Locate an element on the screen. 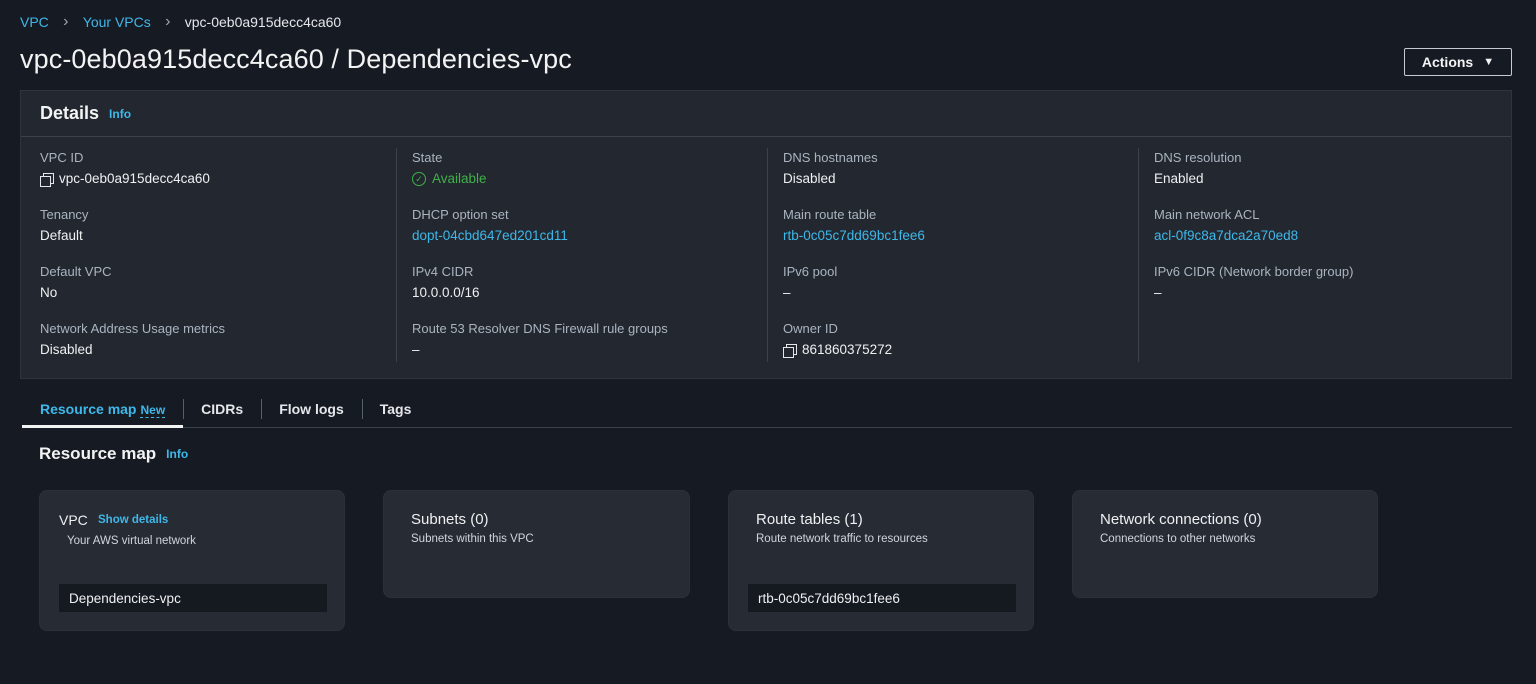  field-label: DNS resolution is located at coordinates (1198, 157).